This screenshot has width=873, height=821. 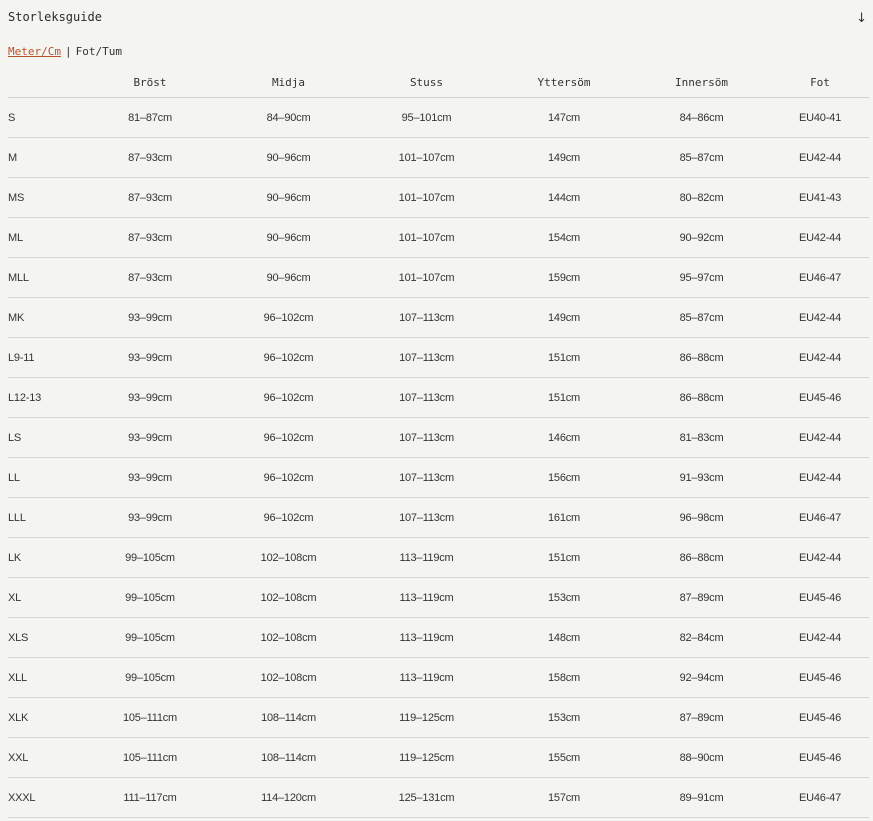 What do you see at coordinates (701, 357) in the screenshot?
I see `inseam-cell: 86–88cm` at bounding box center [701, 357].